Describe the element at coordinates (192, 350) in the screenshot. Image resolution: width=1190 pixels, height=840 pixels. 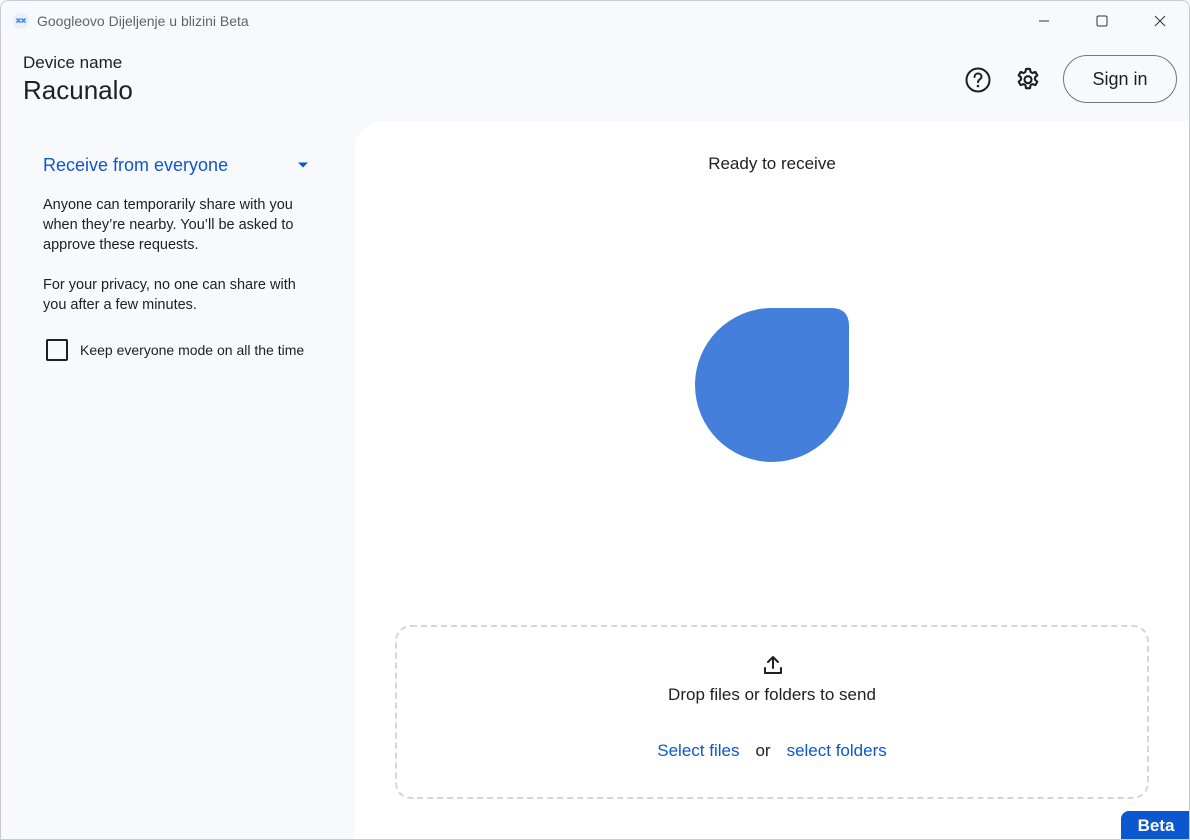
I see `keep-everyone-mode-label: Keep everyone mode on all the time` at that location.